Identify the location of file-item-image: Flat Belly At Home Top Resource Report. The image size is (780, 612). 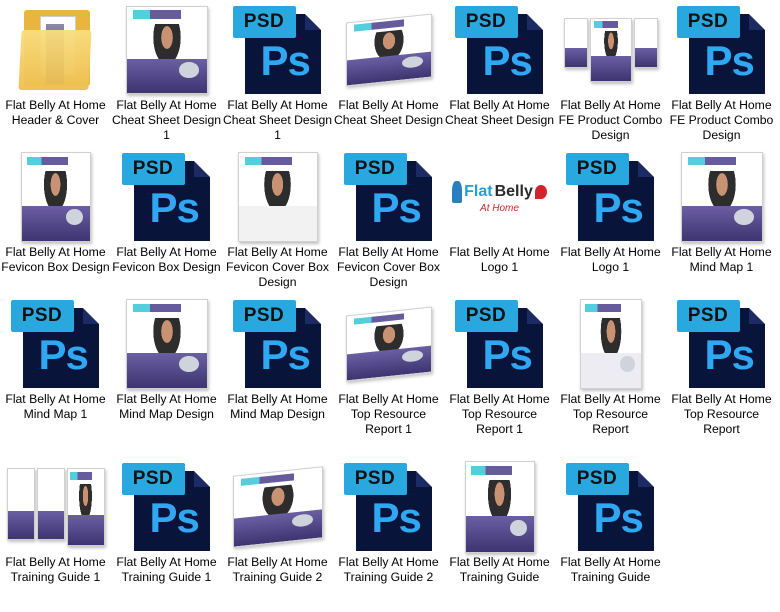
(610, 367).